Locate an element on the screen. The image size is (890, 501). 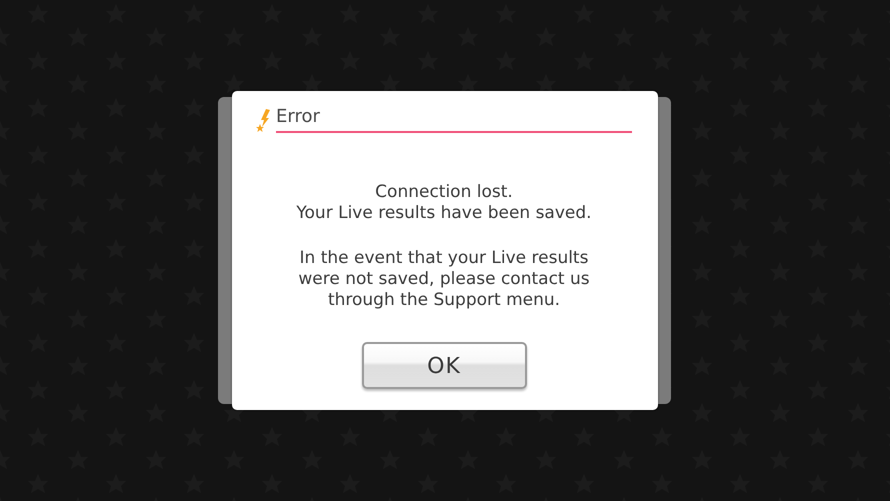
message-text: Connection lost. Your Live results have been saved. is located at coordinates (444, 203).